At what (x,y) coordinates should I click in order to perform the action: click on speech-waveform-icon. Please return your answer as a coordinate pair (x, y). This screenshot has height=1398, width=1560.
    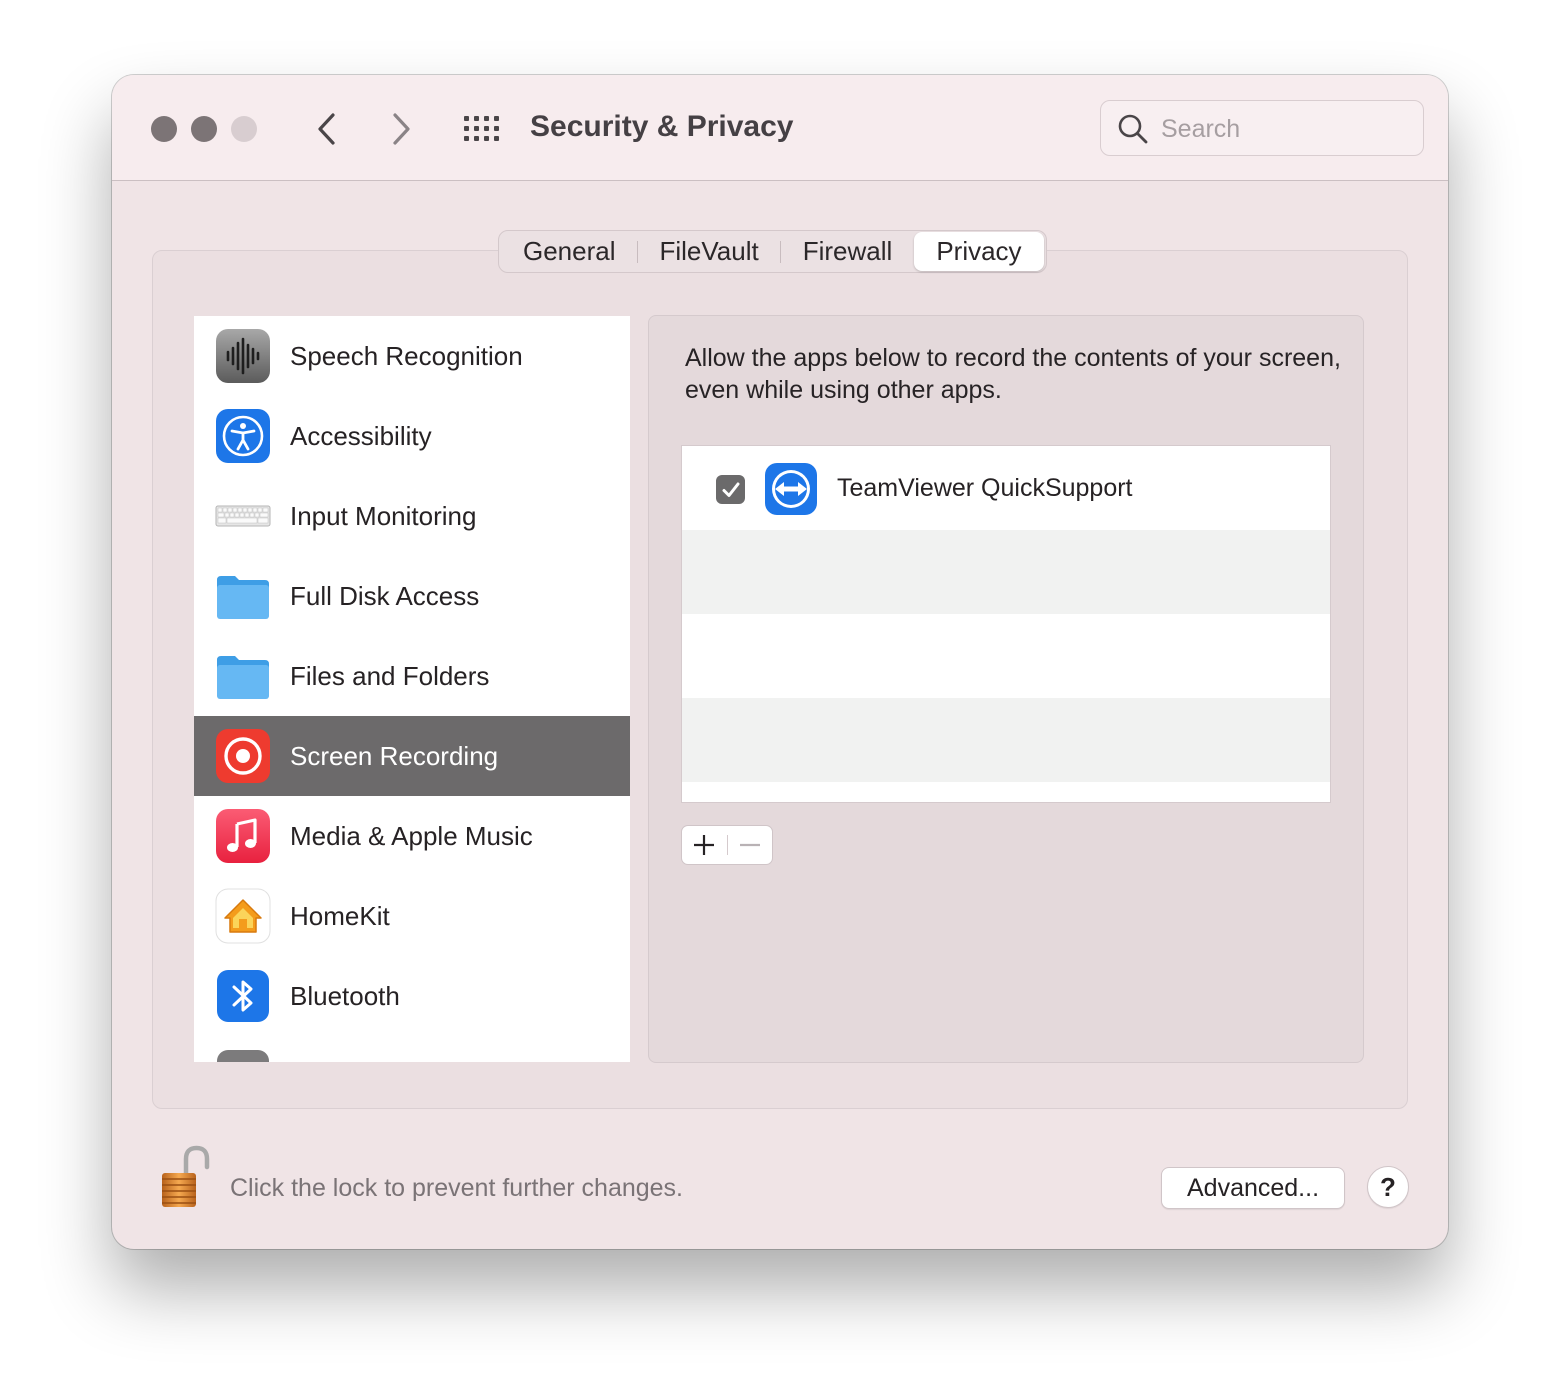
    Looking at the image, I should click on (243, 356).